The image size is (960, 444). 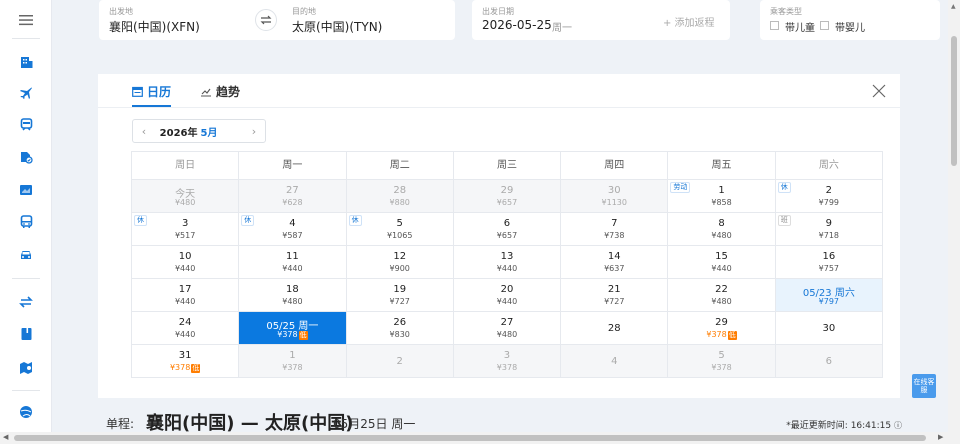 What do you see at coordinates (507, 223) in the screenshot?
I see `day-number: 6` at bounding box center [507, 223].